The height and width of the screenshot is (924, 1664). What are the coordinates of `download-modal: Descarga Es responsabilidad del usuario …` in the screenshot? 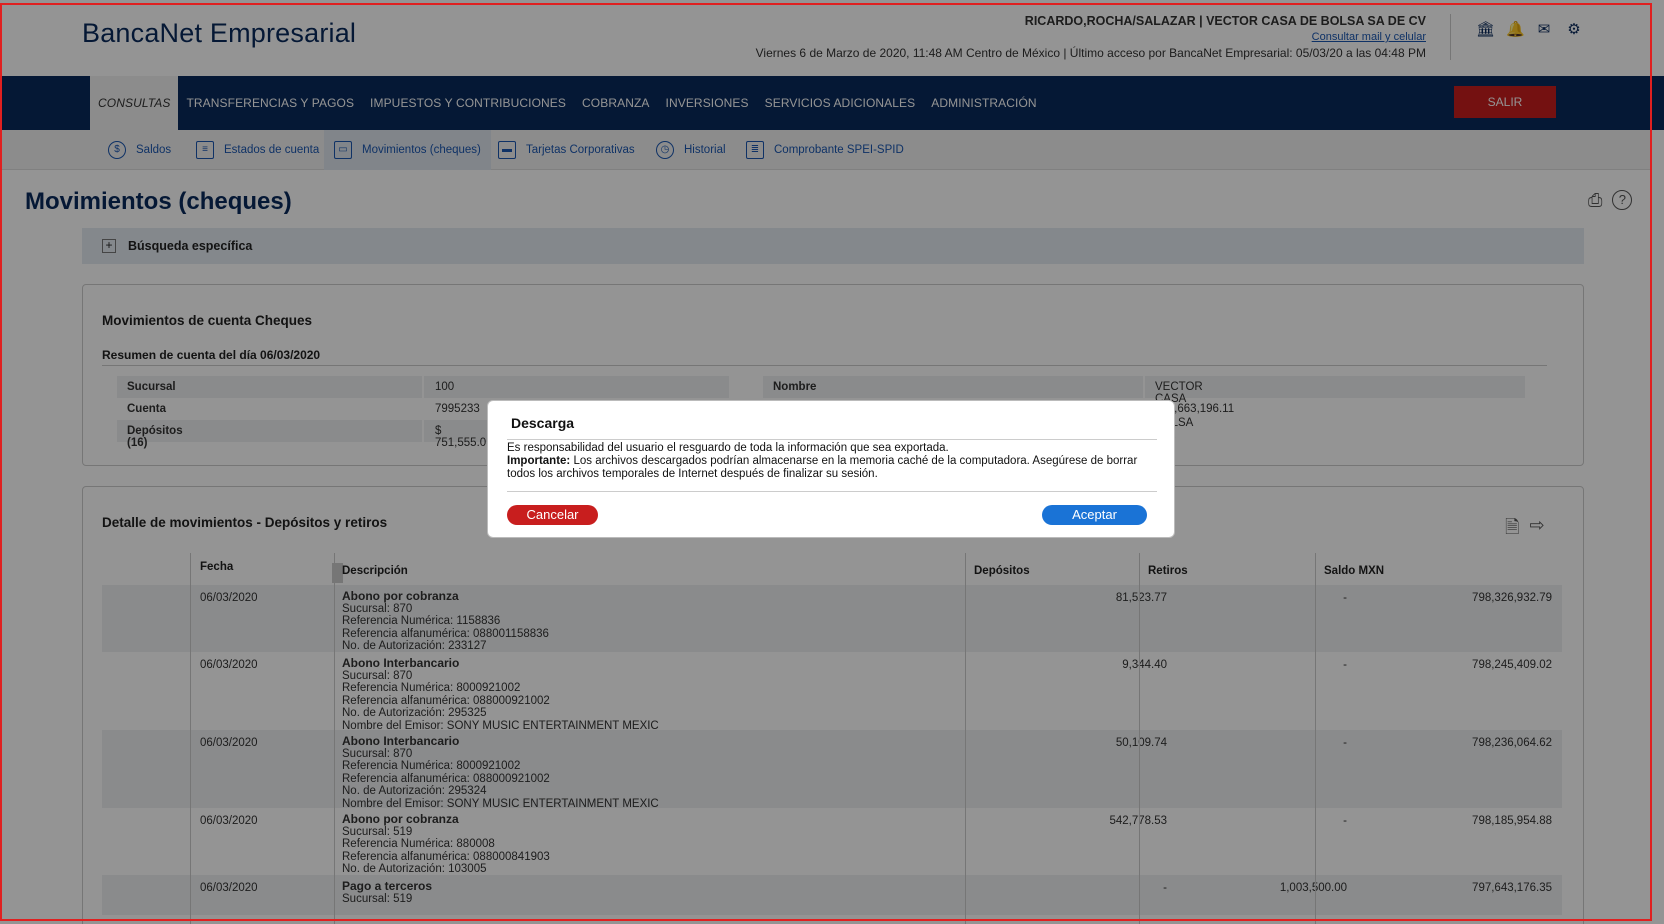 It's located at (831, 469).